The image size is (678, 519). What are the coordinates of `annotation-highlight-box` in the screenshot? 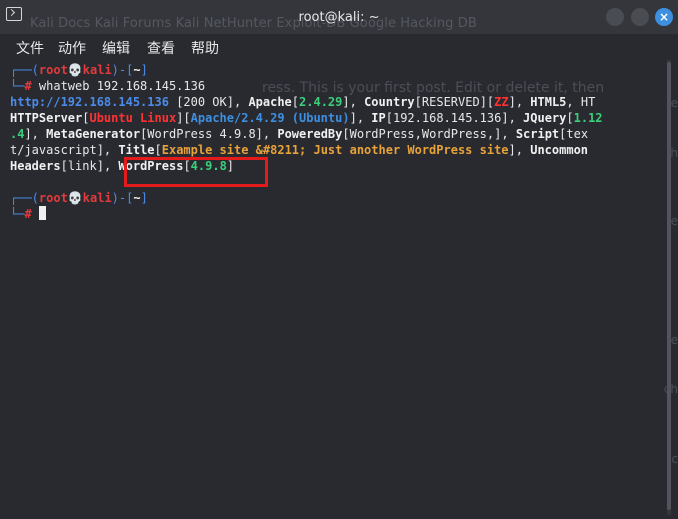 It's located at (196, 172).